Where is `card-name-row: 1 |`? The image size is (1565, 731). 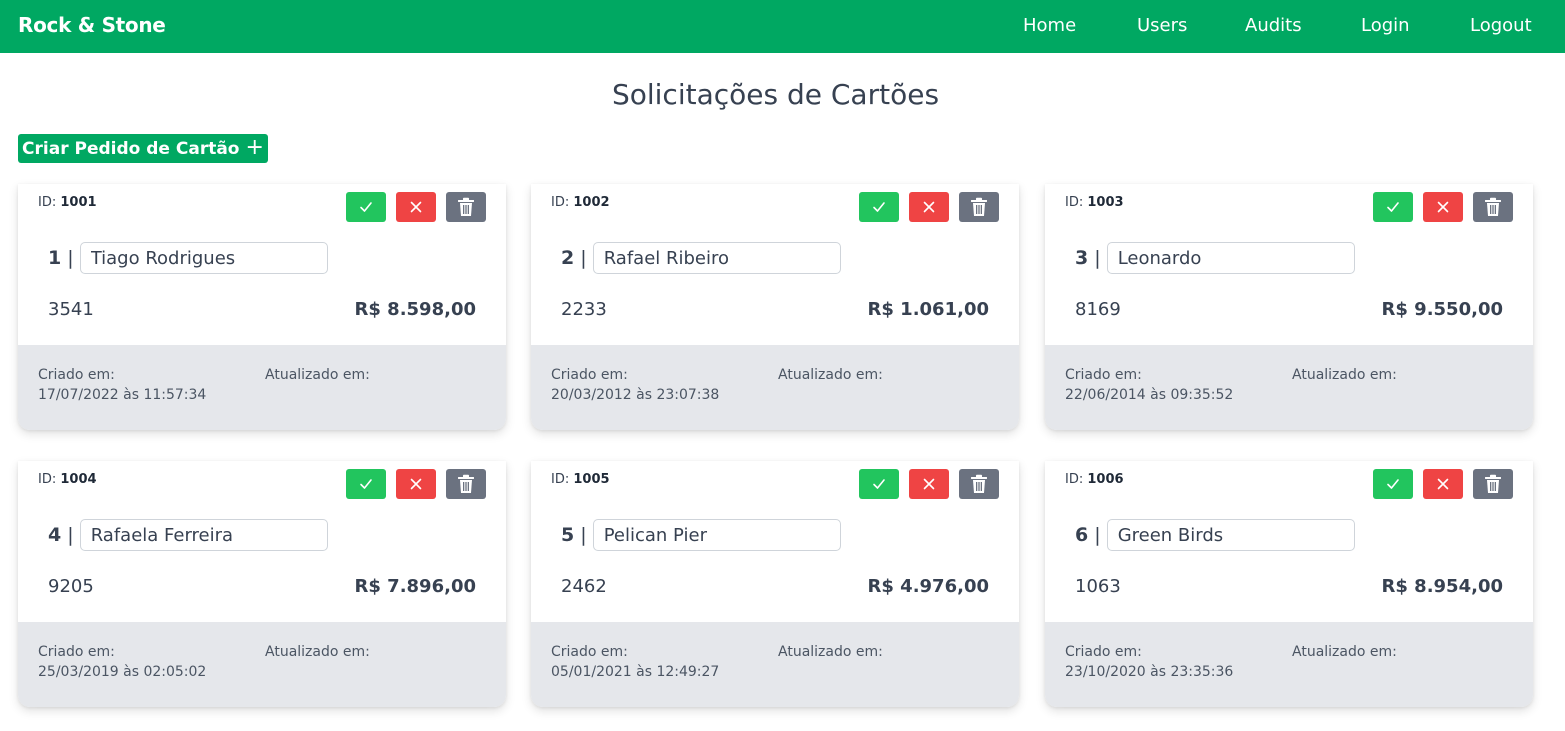 card-name-row: 1 | is located at coordinates (188, 258).